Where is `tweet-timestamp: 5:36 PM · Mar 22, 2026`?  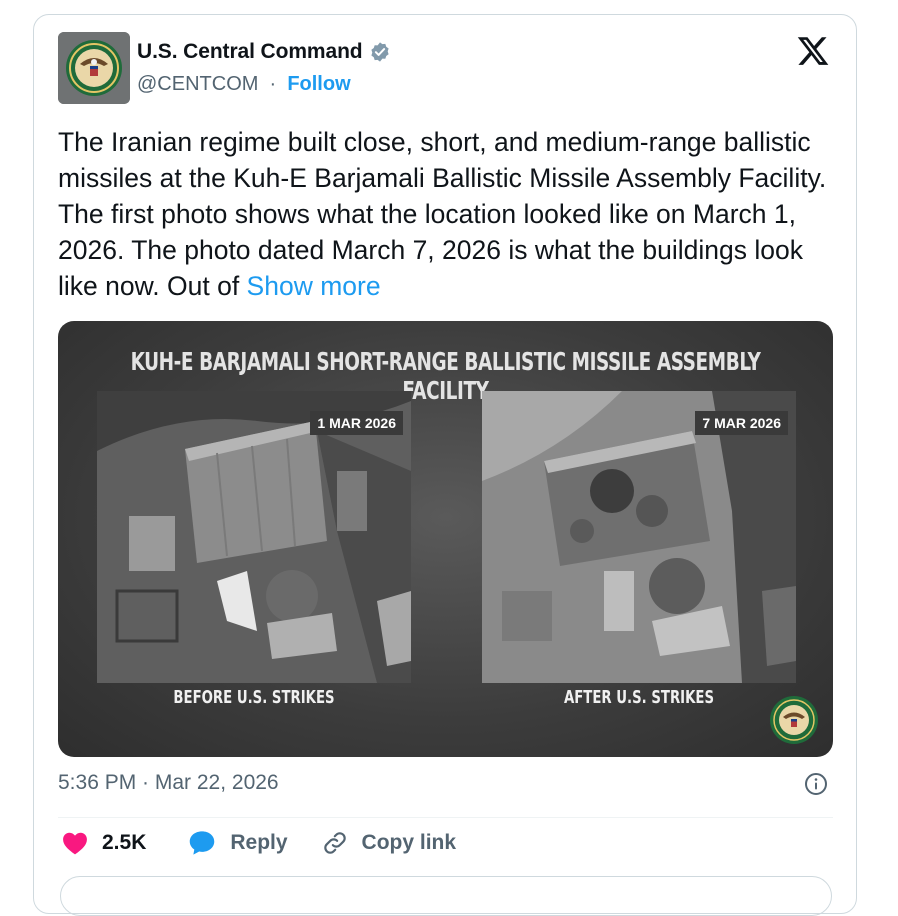
tweet-timestamp: 5:36 PM · Mar 22, 2026 is located at coordinates (168, 783).